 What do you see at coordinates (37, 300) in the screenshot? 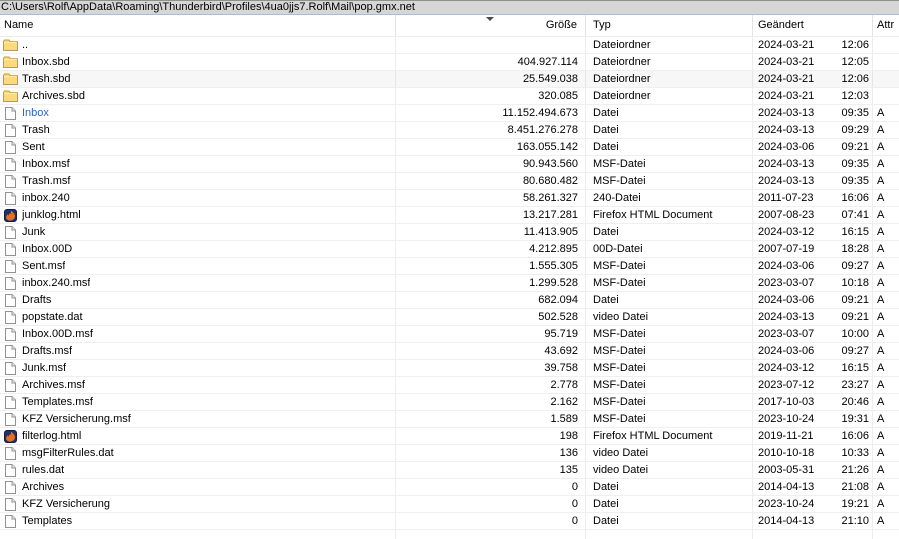
I see `file-name-label: Drafts` at bounding box center [37, 300].